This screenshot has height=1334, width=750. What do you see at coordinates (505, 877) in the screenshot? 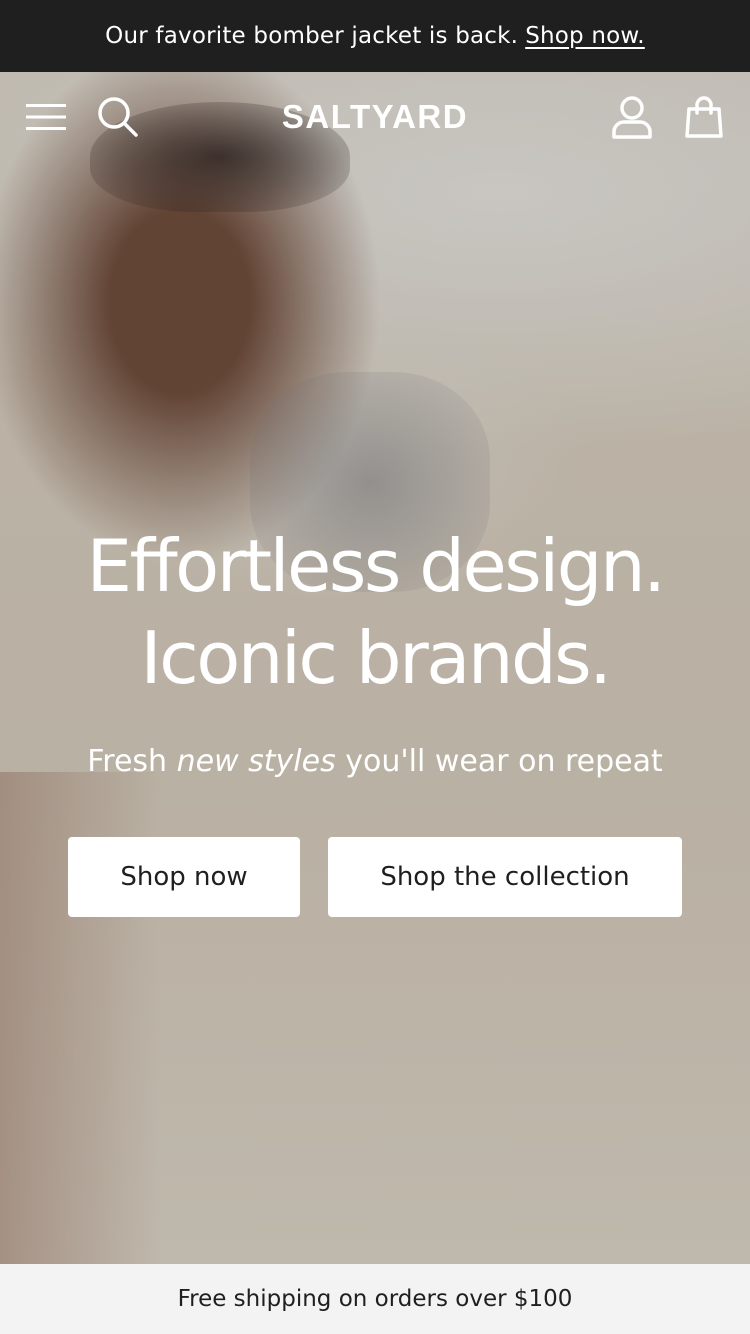
I see `shop-collection-button: Shop the collection` at bounding box center [505, 877].